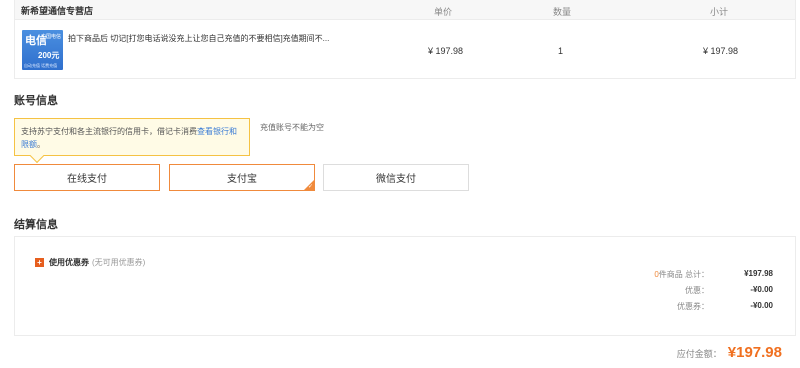 The image size is (800, 368). What do you see at coordinates (561, 51) in the screenshot?
I see `quantity: 1` at bounding box center [561, 51].